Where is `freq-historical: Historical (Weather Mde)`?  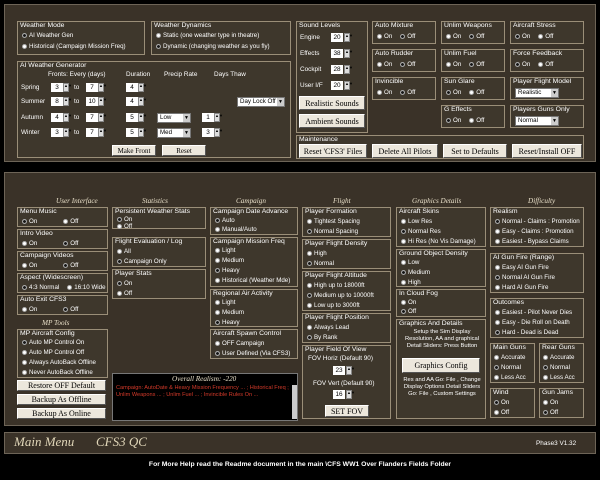 freq-historical: Historical (Weather Mde) is located at coordinates (252, 280).